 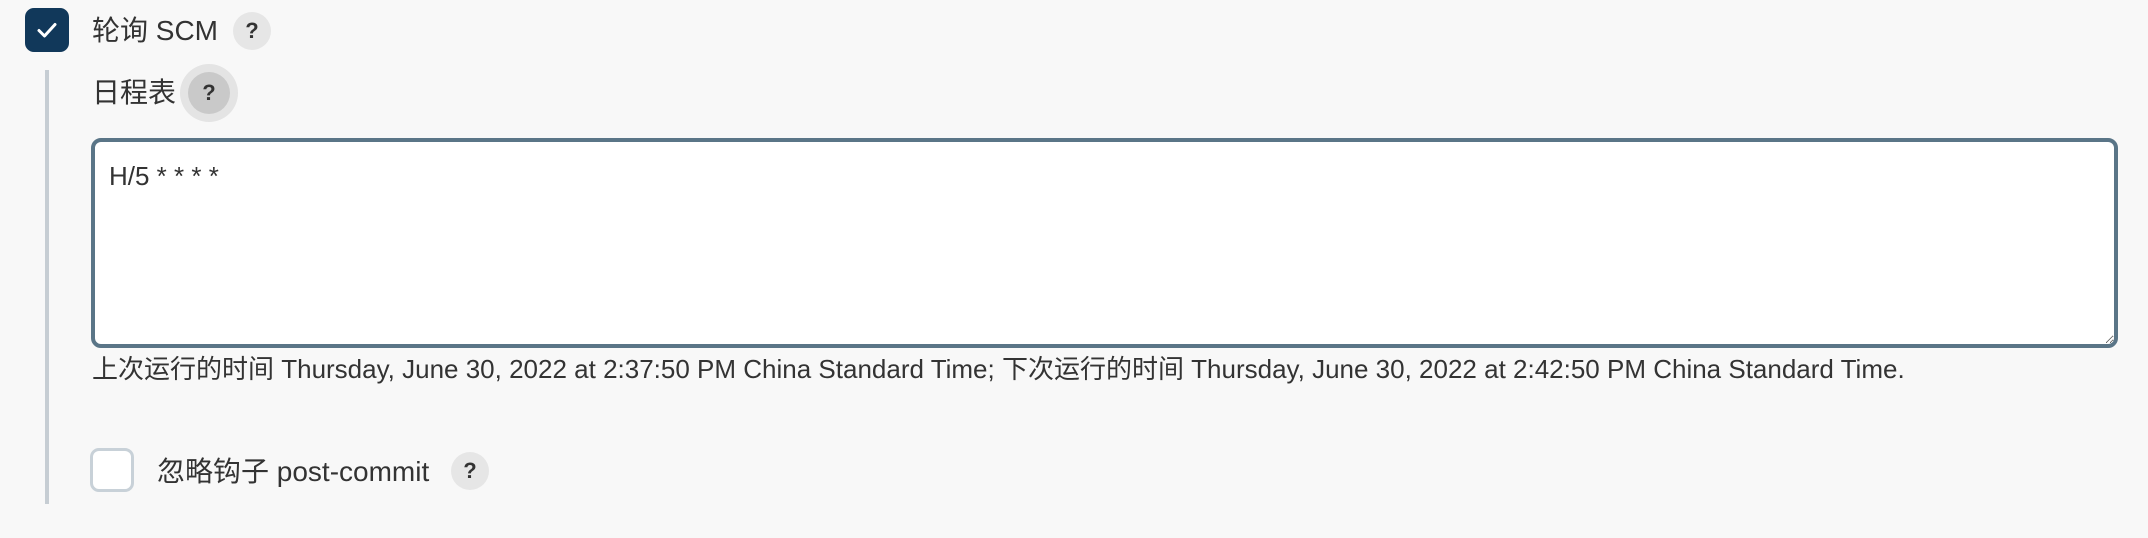 I want to click on schedule-label: 日程表, so click(x=134, y=92).